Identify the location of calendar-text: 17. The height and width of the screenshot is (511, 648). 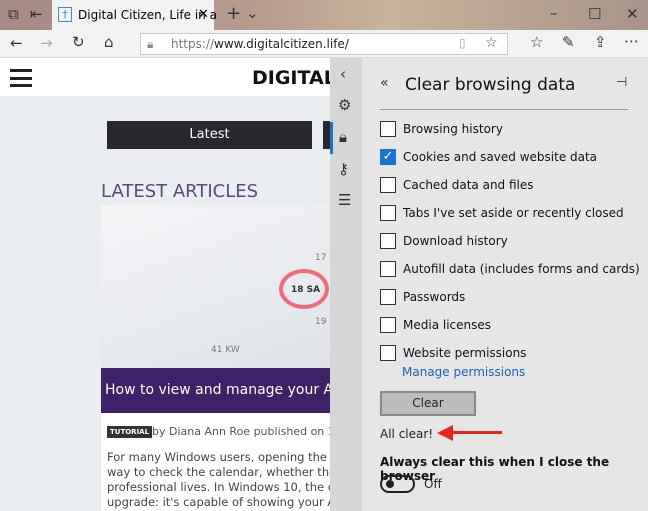
(321, 258).